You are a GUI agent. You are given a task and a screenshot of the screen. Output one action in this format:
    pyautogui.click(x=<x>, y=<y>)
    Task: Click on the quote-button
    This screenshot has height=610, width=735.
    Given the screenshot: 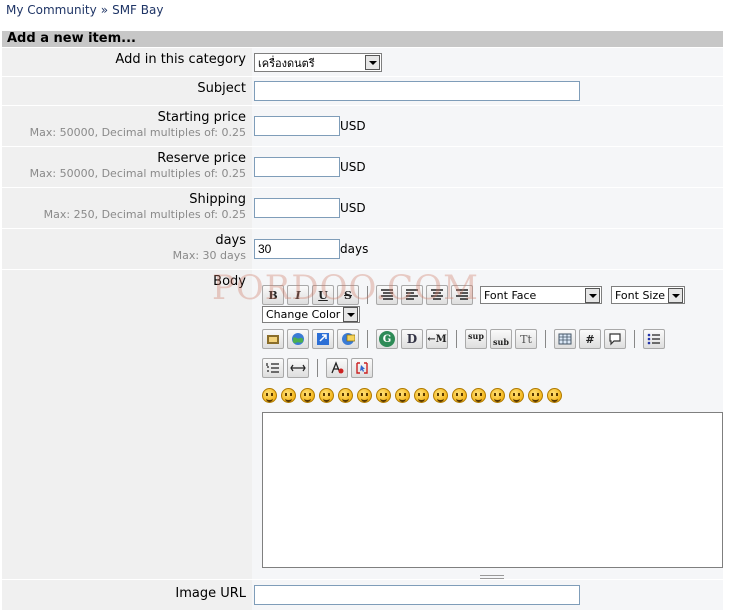 What is the action you would take?
    pyautogui.click(x=615, y=339)
    